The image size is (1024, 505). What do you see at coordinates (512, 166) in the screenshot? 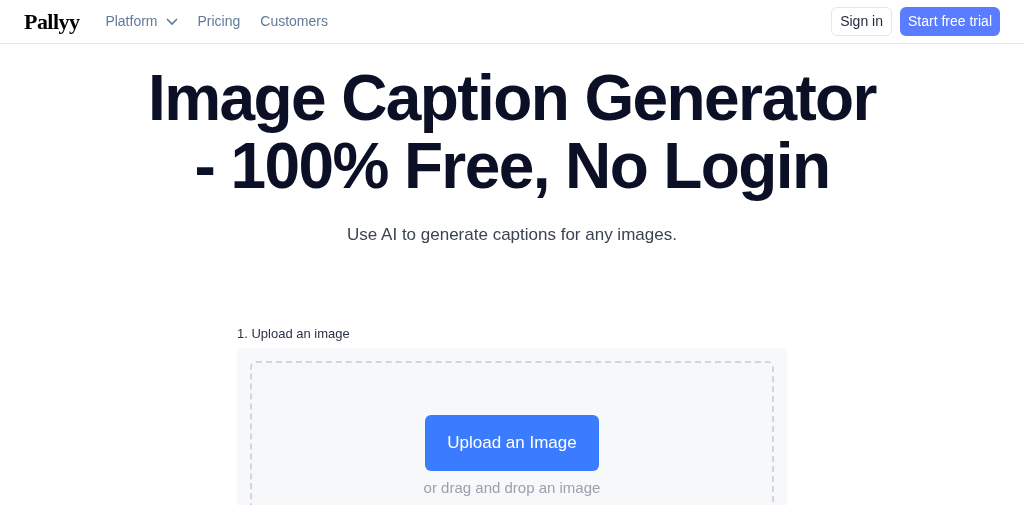
I see `page-title: - 100% Free, No Login` at bounding box center [512, 166].